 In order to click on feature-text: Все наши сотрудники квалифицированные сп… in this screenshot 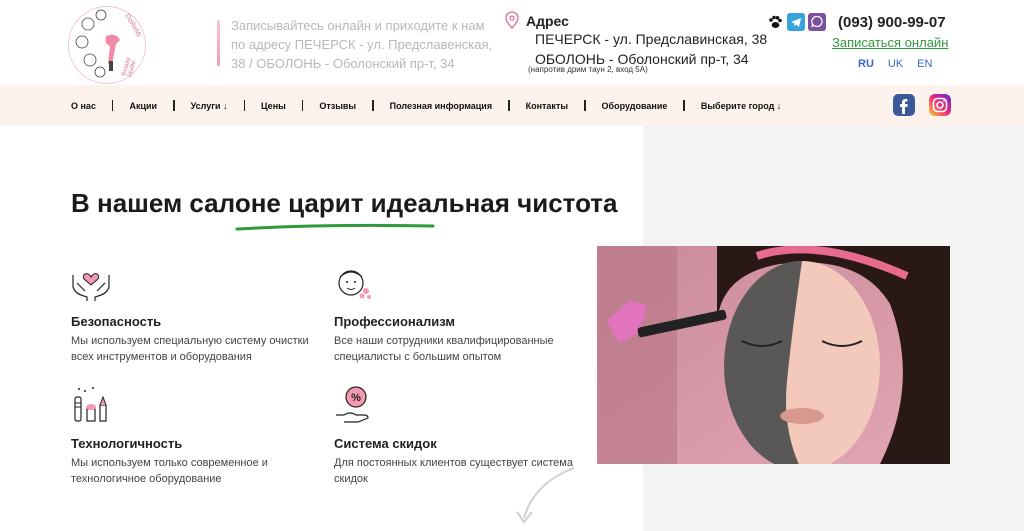, I will do `click(444, 349)`.